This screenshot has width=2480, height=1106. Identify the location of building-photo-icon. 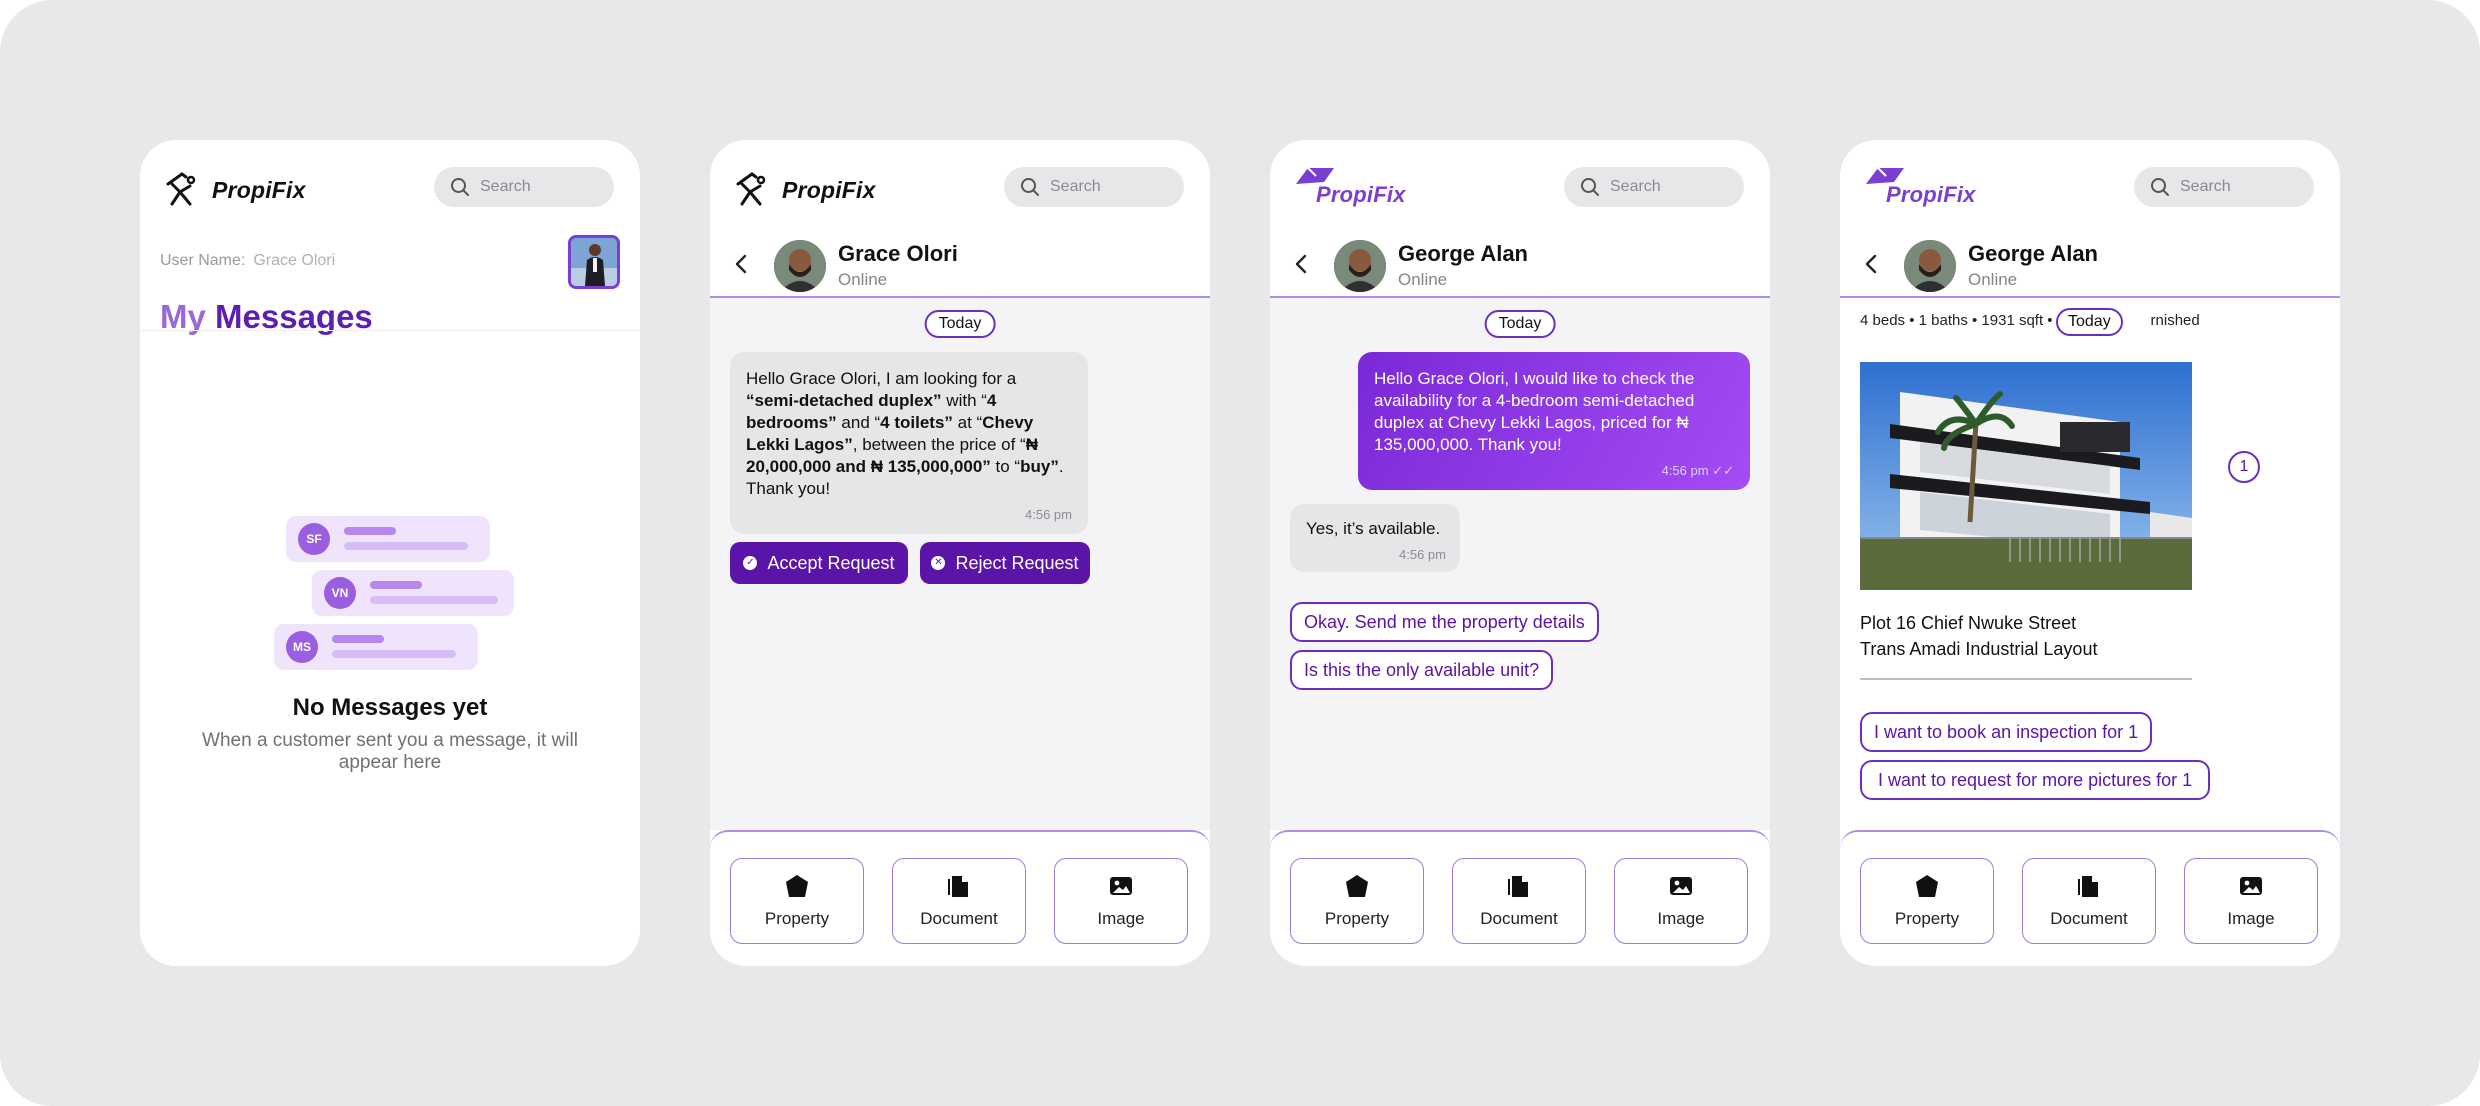
(2026, 476).